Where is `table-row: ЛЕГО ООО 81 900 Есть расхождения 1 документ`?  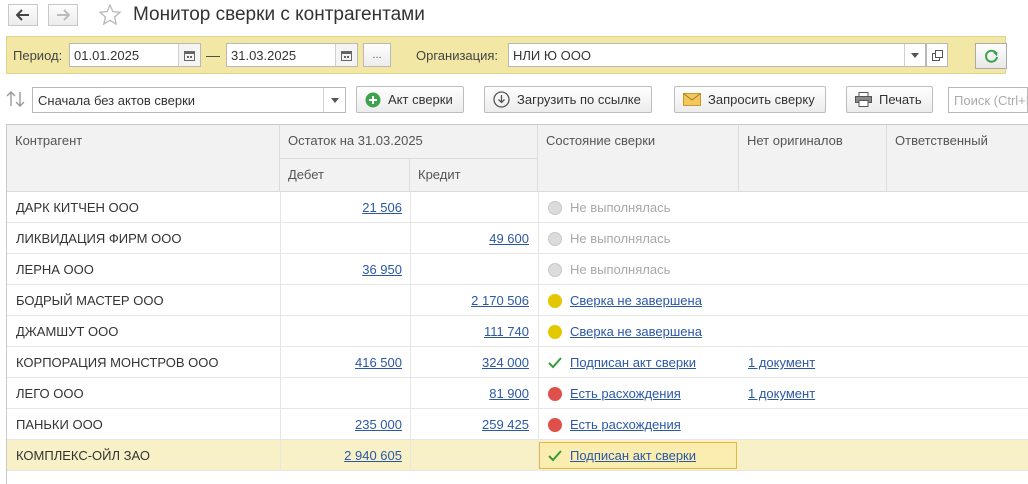 table-row: ЛЕГО ООО 81 900 Есть расхождения 1 документ is located at coordinates (517, 393).